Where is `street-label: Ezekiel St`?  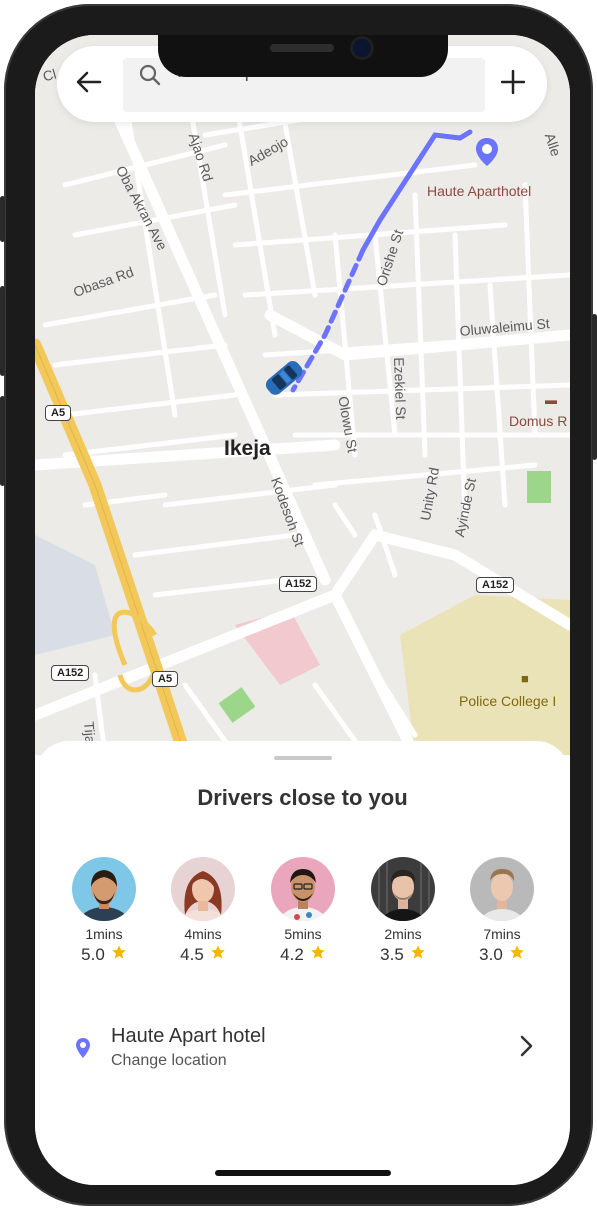
street-label: Ezekiel St is located at coordinates (400, 388).